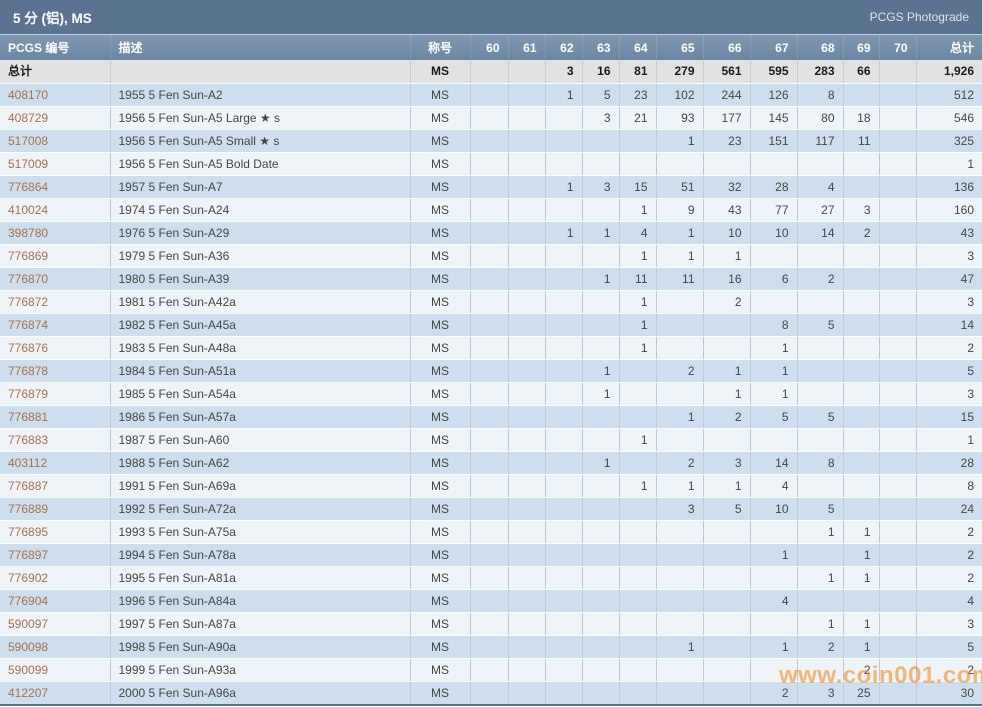 The image size is (982, 707). Describe the element at coordinates (27, 463) in the screenshot. I see `pcgs-number-link: 403112` at that location.